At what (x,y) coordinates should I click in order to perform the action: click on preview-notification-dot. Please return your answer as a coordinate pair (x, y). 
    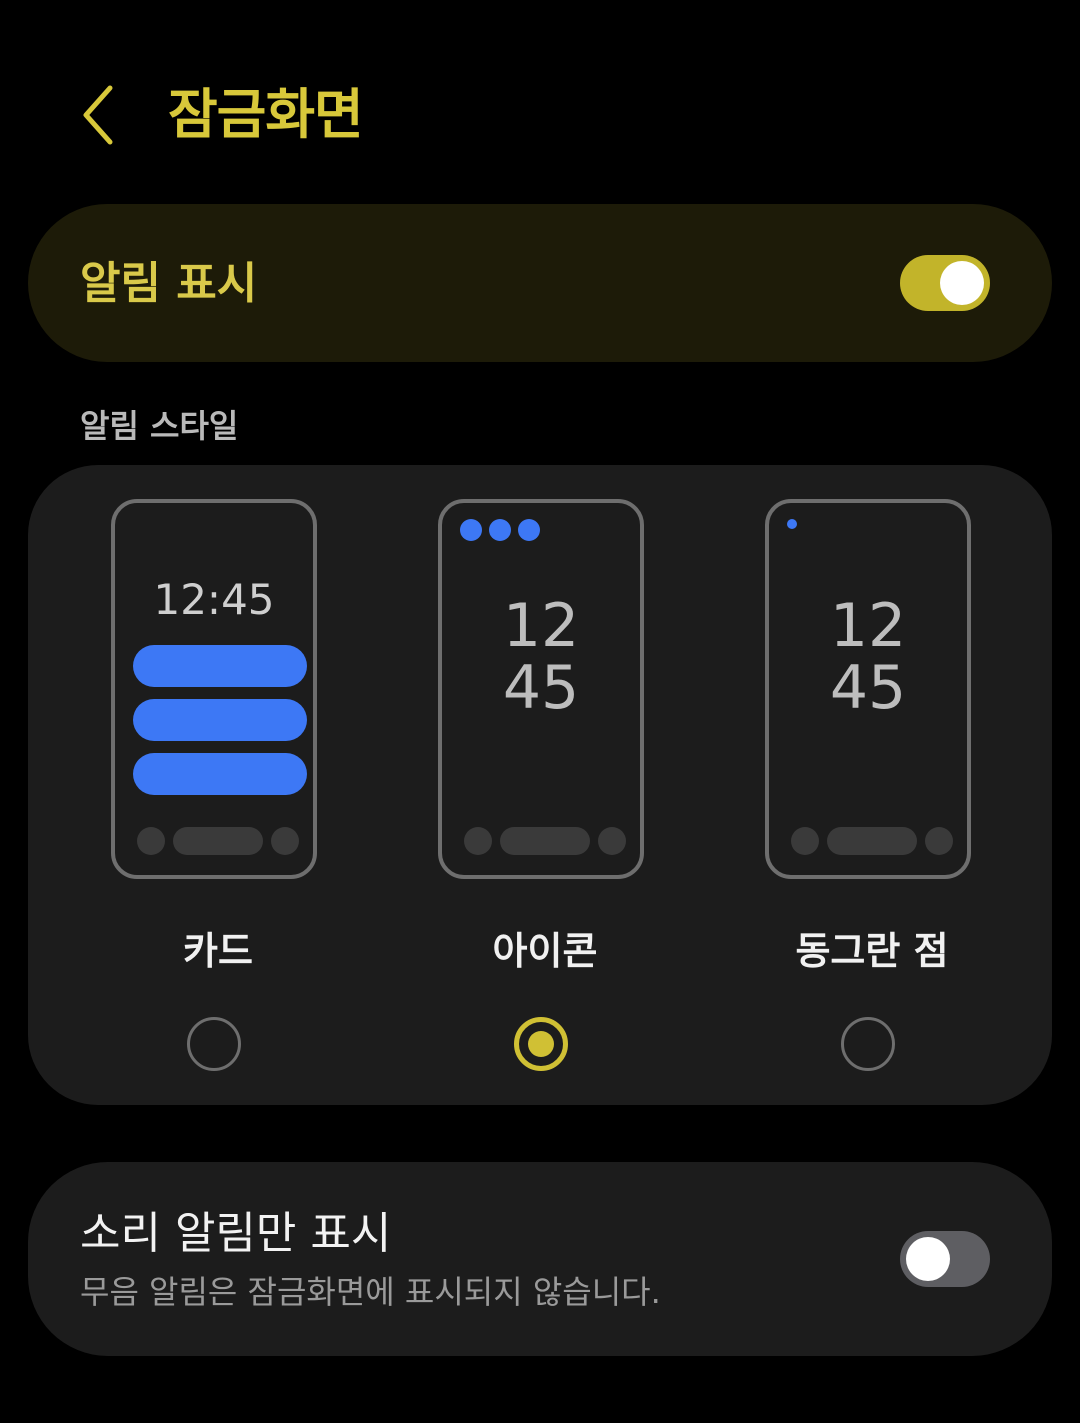
    Looking at the image, I should click on (792, 524).